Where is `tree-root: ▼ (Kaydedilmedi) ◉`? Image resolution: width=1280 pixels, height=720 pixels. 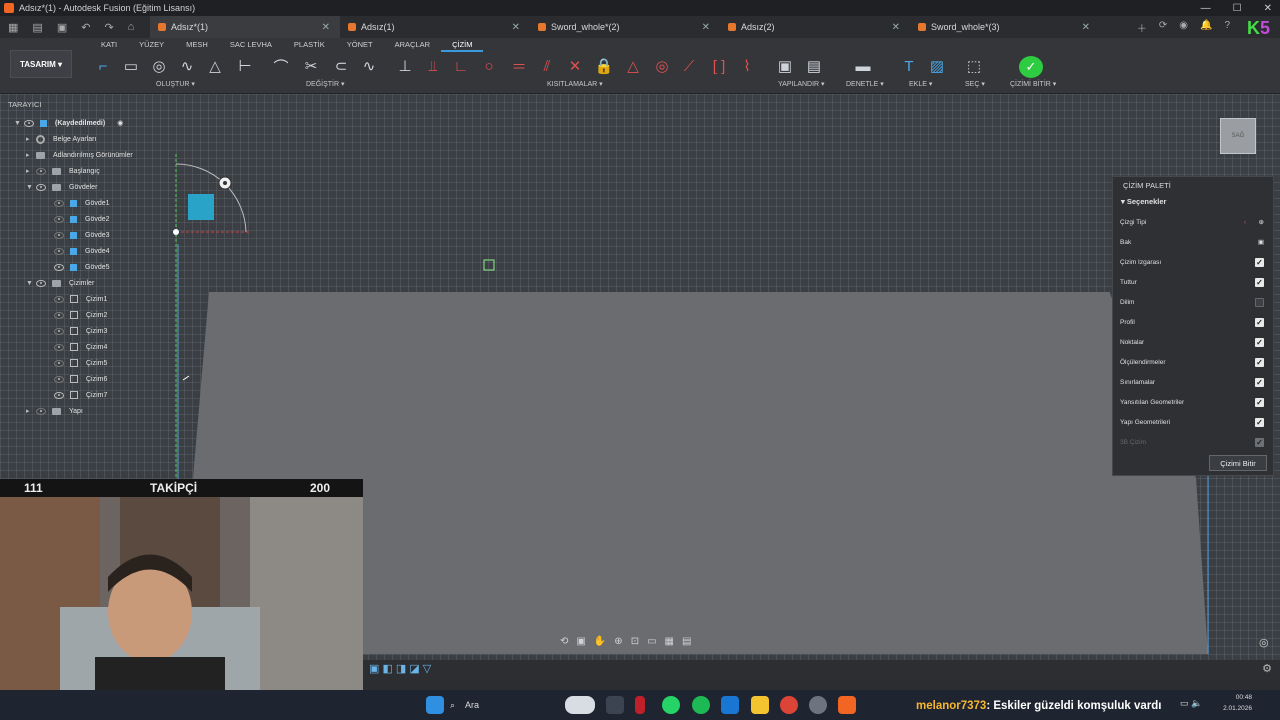
tree-root: ▼ (Kaydedilmedi) ◉ is located at coordinates (68, 123).